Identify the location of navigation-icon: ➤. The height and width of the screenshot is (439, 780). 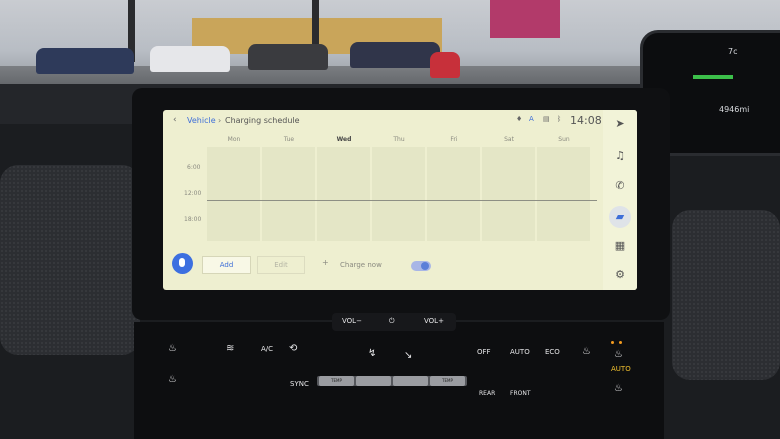
(620, 124).